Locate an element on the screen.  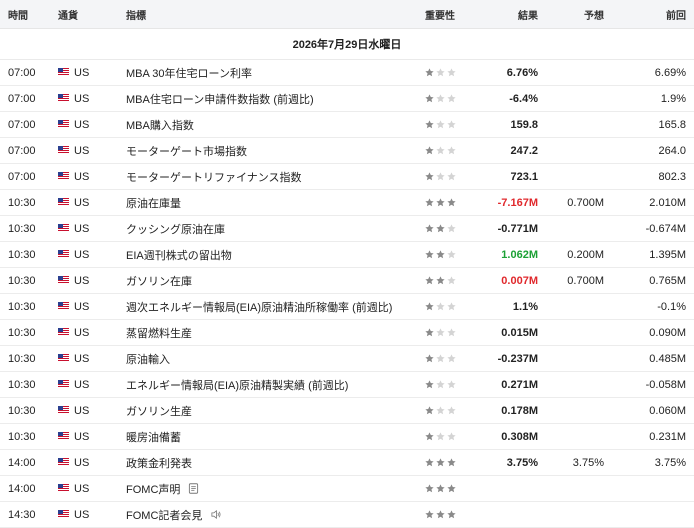
speaker-icon is located at coordinates (215, 514).